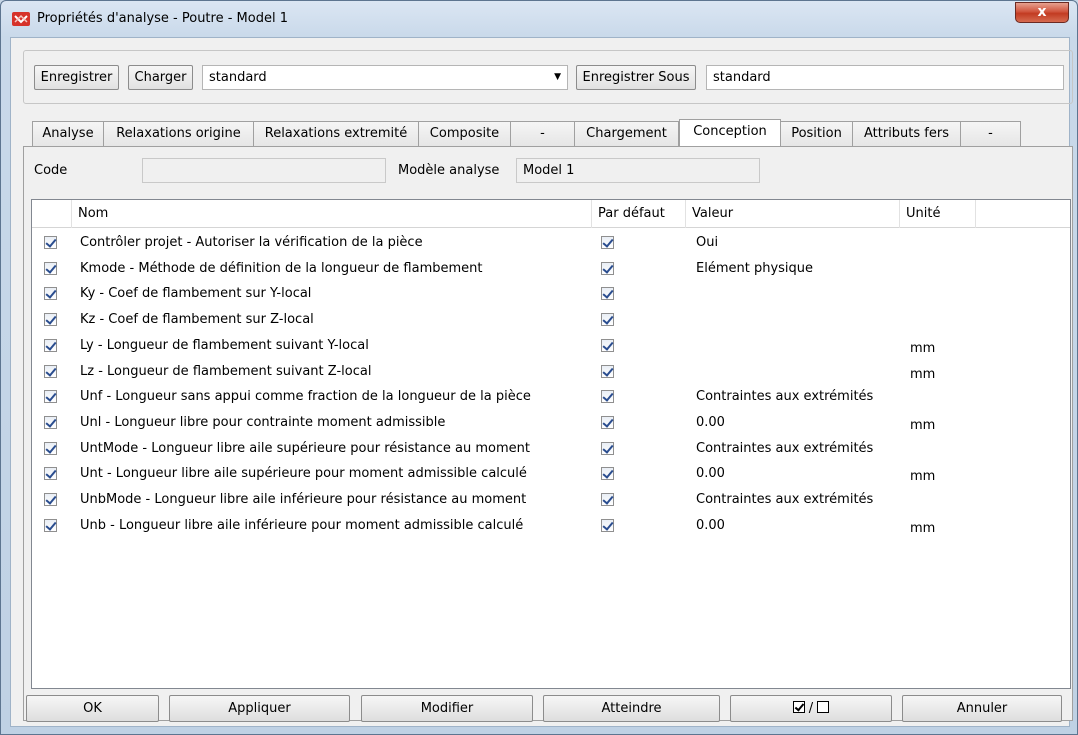 This screenshot has width=1078, height=735. Describe the element at coordinates (991, 134) in the screenshot. I see `tab-empty-2: -` at that location.